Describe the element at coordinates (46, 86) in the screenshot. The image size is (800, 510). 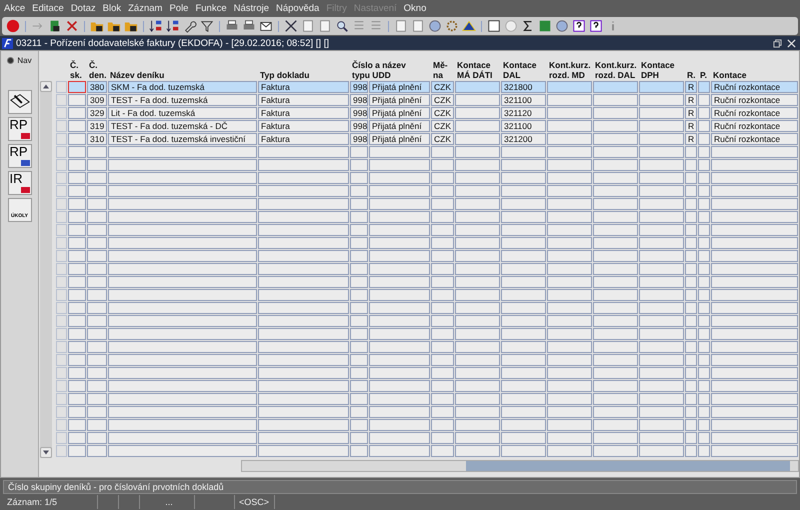
I see `scroll-up-icon` at that location.